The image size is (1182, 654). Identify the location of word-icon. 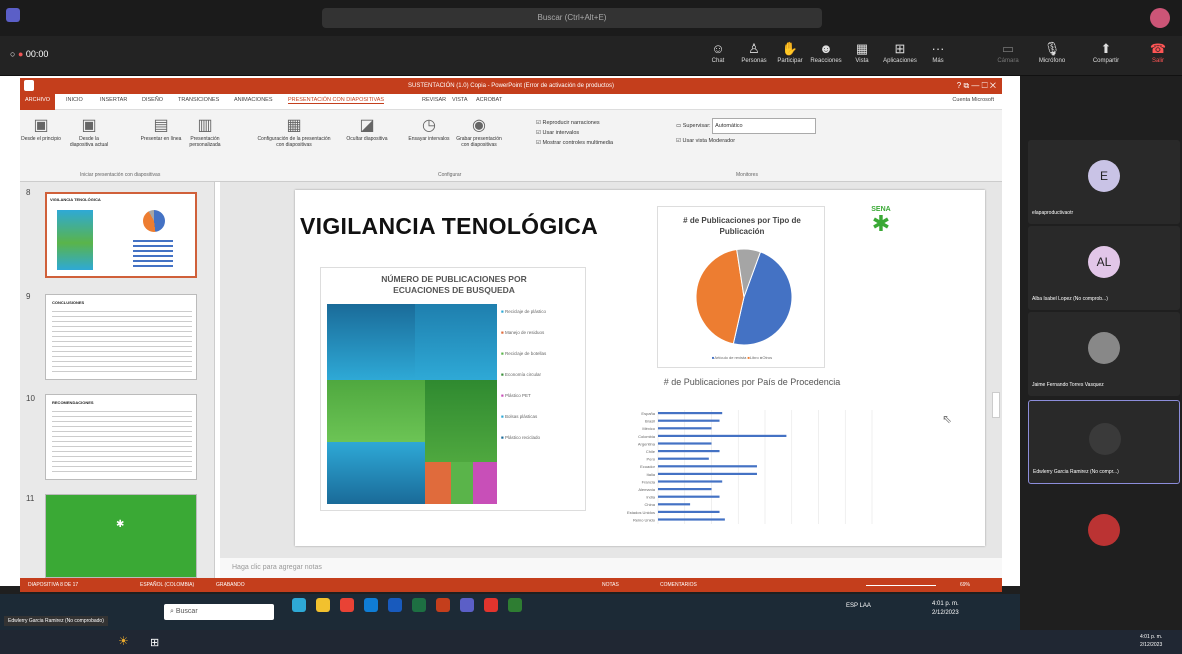
(395, 605).